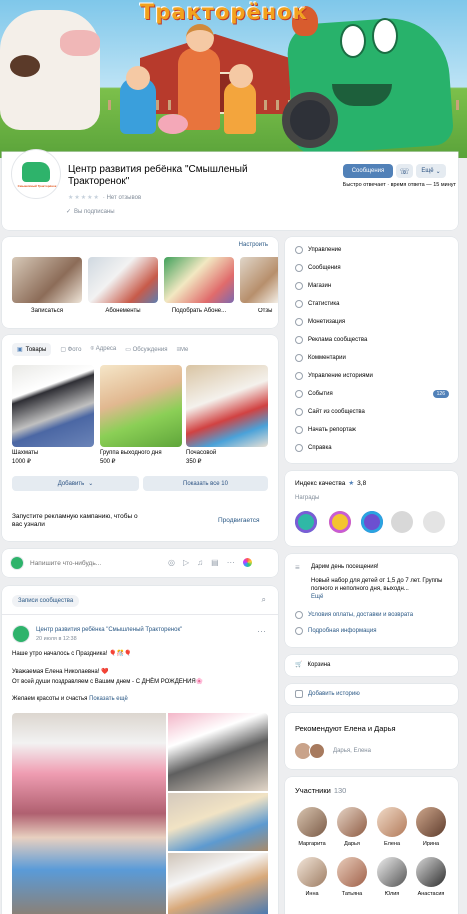  What do you see at coordinates (374, 286) in the screenshot?
I see `menu-shop: Магазин` at bounding box center [374, 286].